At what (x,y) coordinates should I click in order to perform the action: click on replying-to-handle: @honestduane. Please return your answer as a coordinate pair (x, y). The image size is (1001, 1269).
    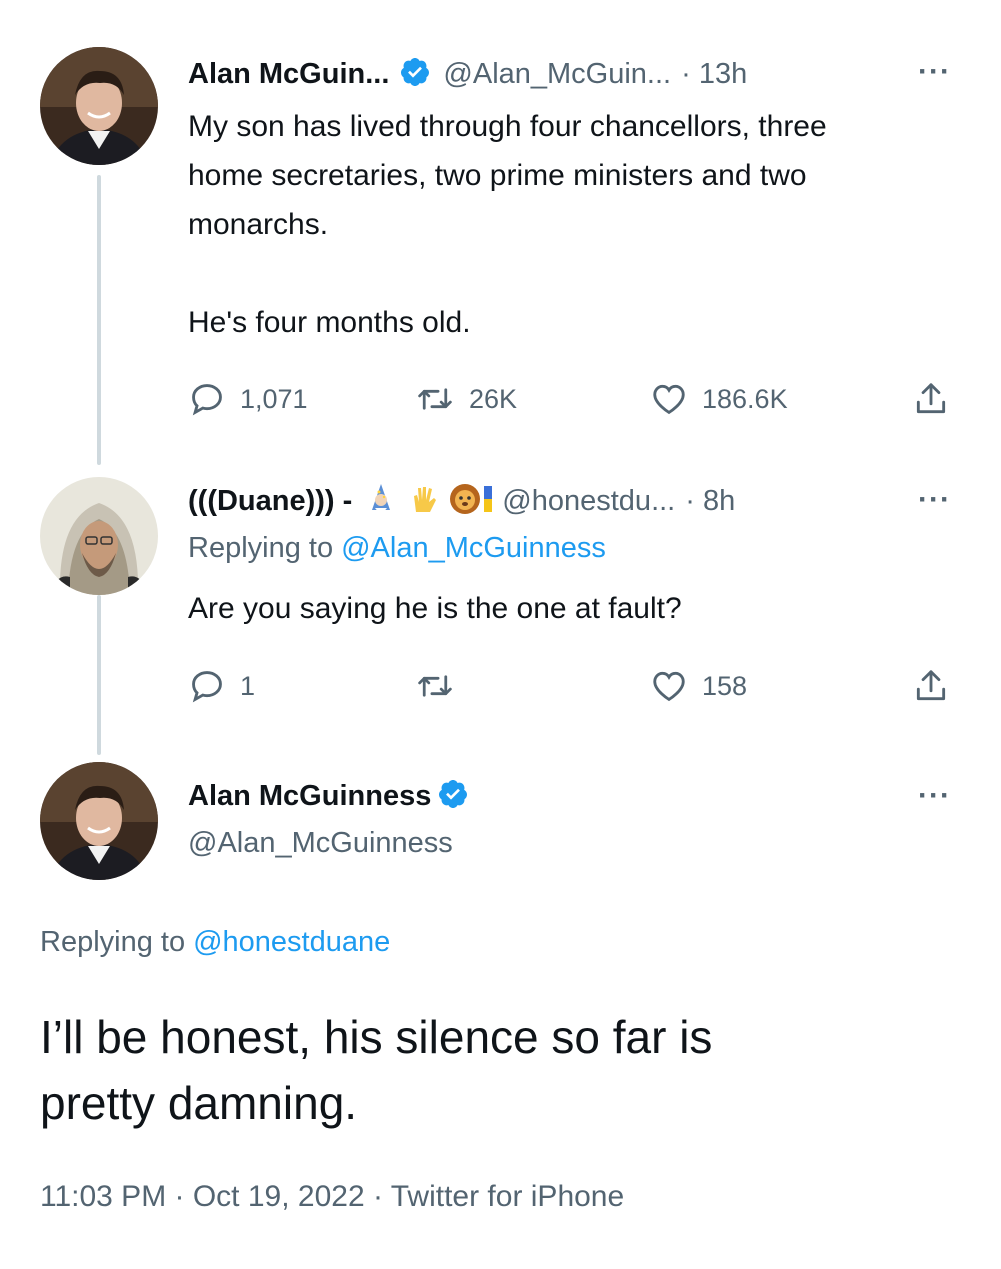
    Looking at the image, I should click on (291, 942).